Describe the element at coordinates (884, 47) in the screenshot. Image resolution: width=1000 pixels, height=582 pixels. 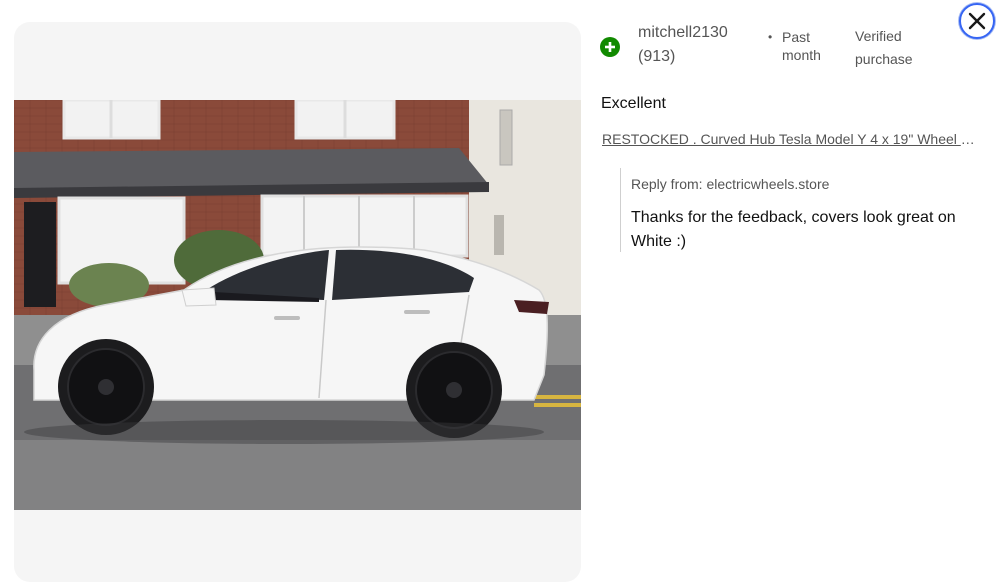
I see `verified-purchase-label: Verified purchase` at that location.